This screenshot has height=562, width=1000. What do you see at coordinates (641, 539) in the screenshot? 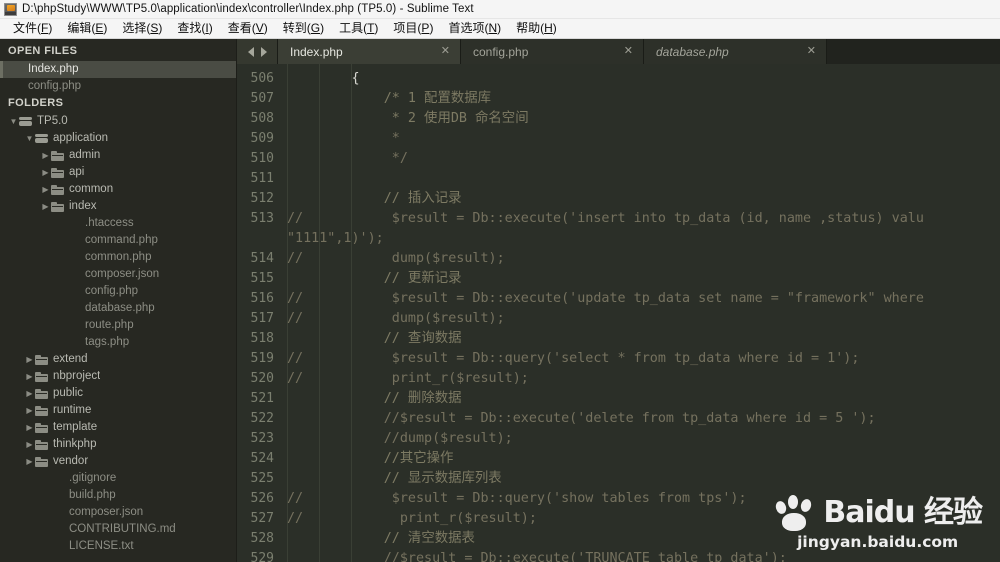
I see `code-text: // 清空数据表` at bounding box center [641, 539].